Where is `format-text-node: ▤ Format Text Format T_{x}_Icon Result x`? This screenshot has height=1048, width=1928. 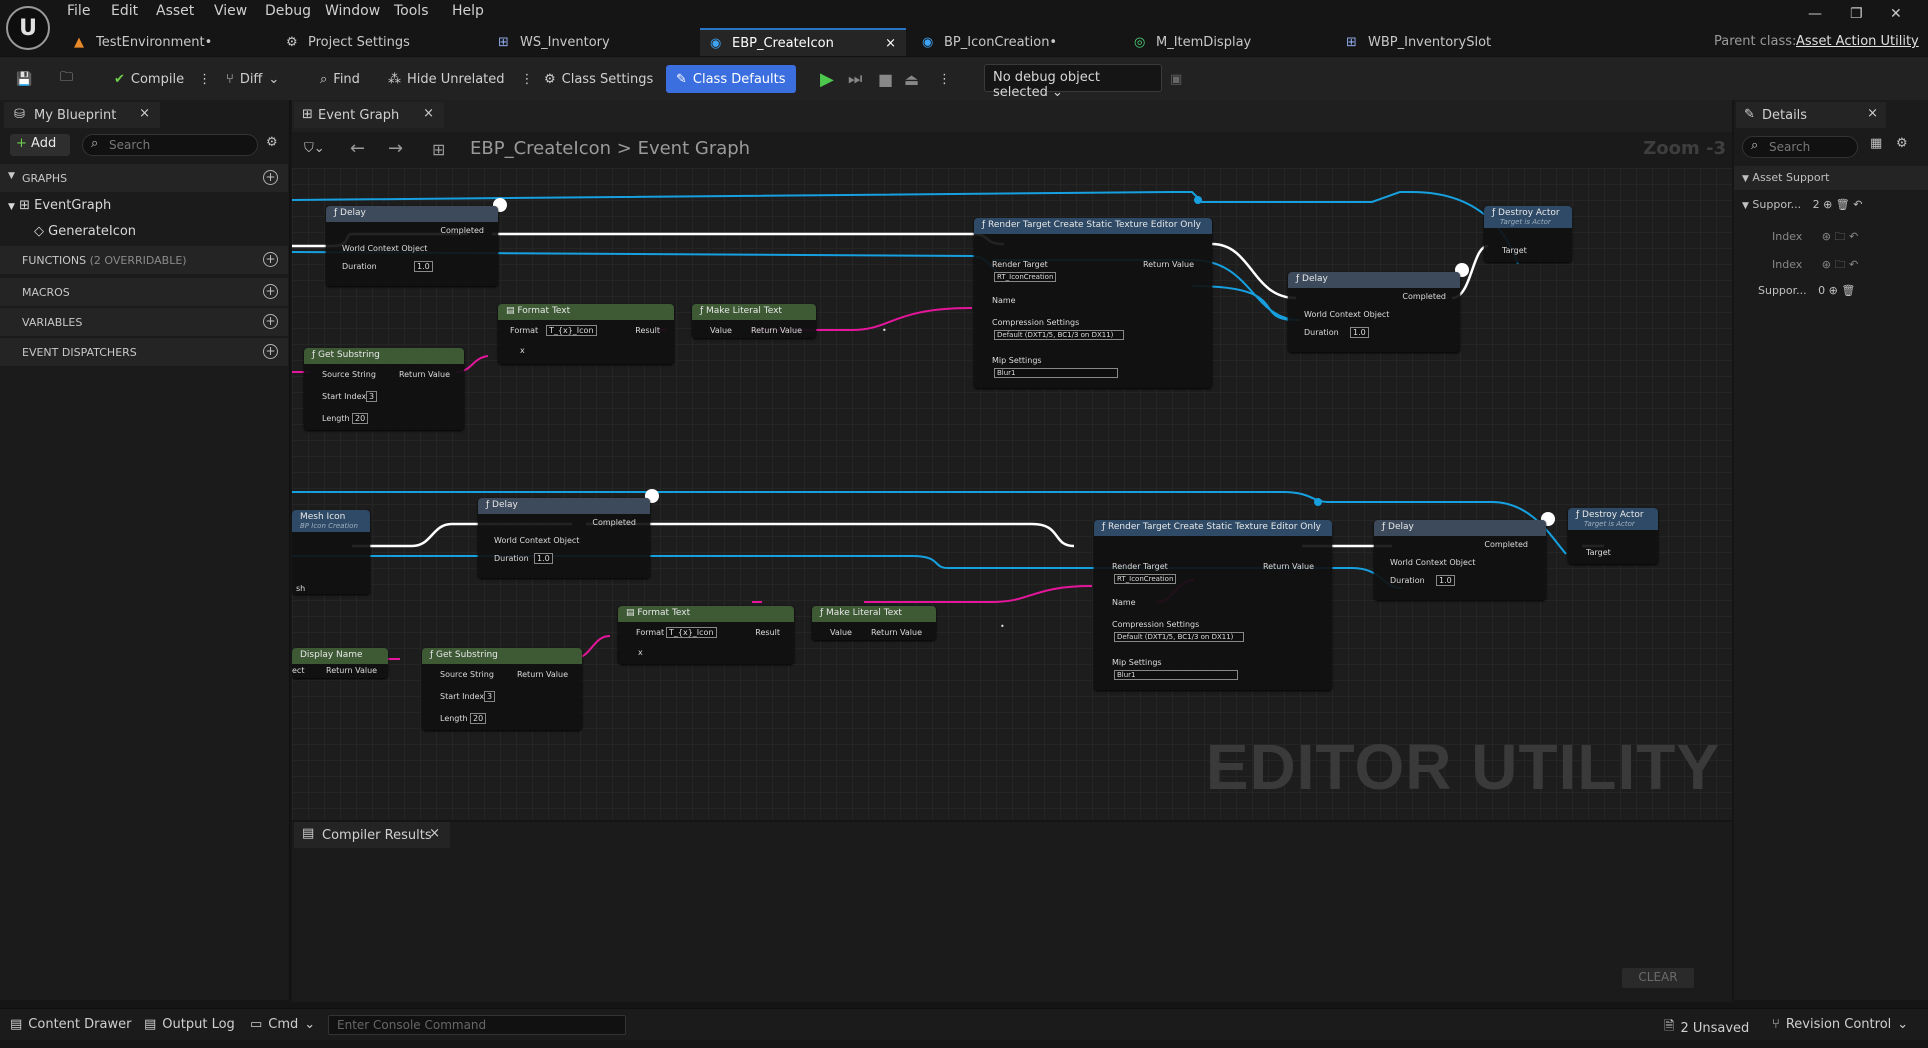 format-text-node: ▤ Format Text Format T_{x}_Icon Result x is located at coordinates (586, 334).